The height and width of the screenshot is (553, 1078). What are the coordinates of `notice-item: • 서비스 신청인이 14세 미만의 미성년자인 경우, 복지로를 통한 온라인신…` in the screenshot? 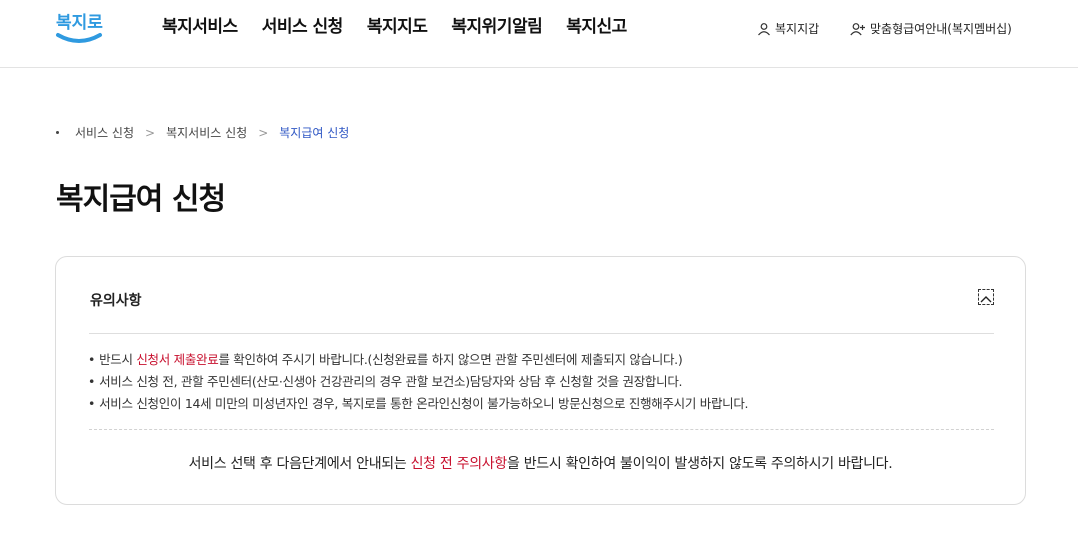 It's located at (418, 403).